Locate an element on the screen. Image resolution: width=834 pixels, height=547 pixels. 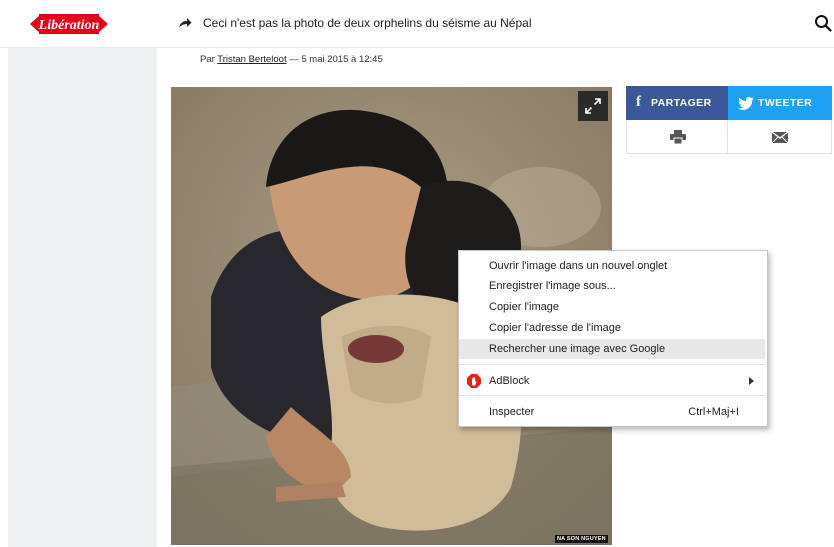
byline-date: — 5 mai 2015 à 12:45 is located at coordinates (334, 59).